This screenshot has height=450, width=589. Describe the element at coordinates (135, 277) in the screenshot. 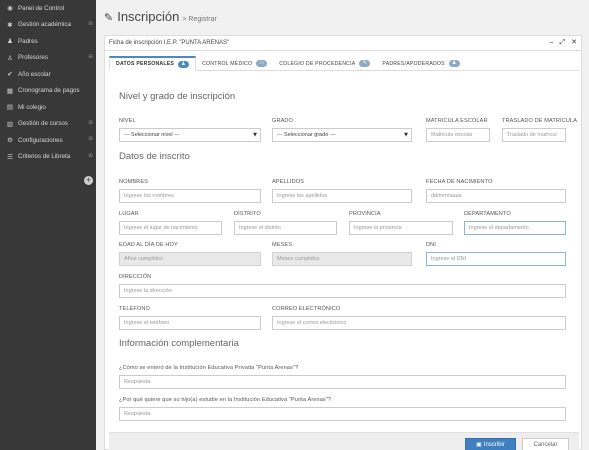

I see `direccion-label: DIRECCIÓN` at that location.